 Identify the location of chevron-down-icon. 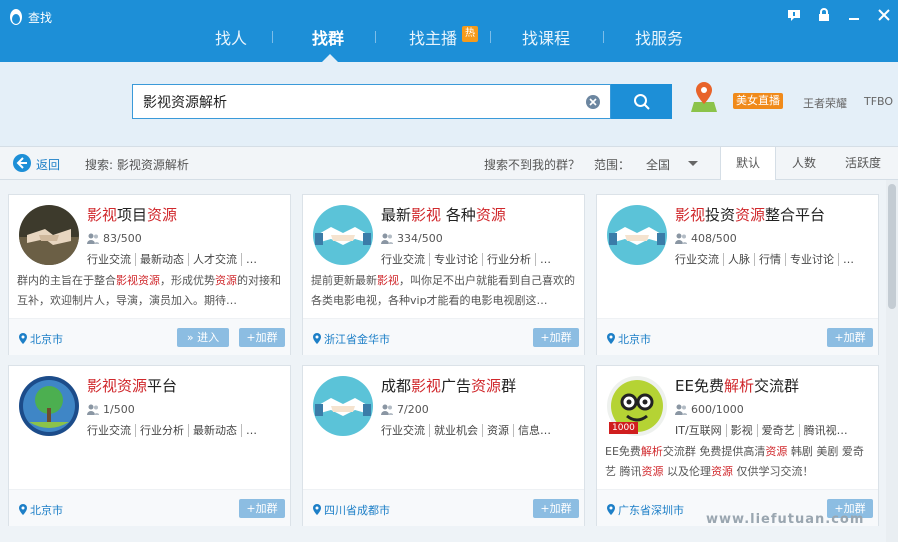
(693, 163).